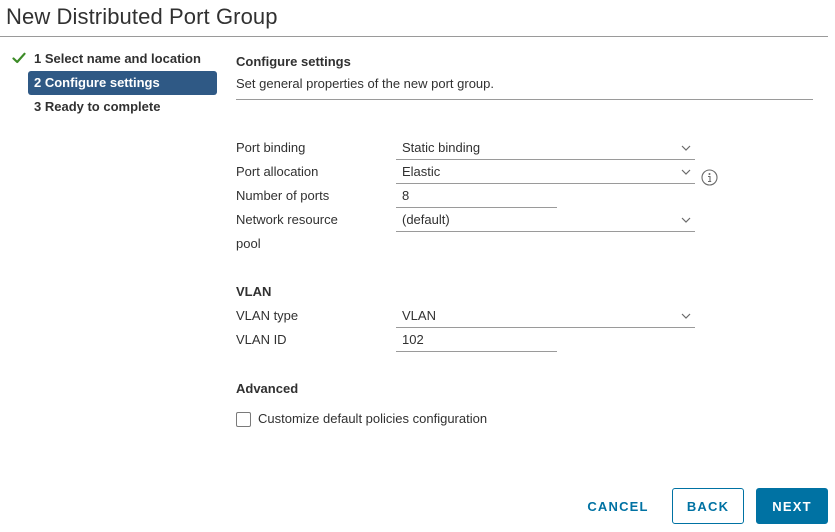 The height and width of the screenshot is (532, 835). I want to click on page-heading: Configure settings, so click(293, 61).